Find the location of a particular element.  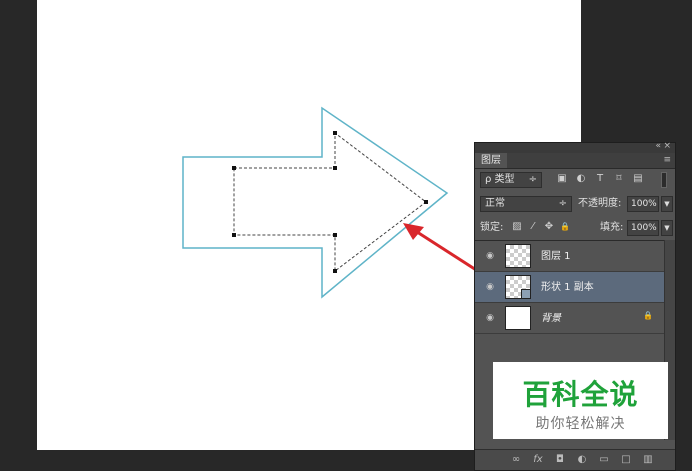

new-layer-icon: □ is located at coordinates (626, 460).